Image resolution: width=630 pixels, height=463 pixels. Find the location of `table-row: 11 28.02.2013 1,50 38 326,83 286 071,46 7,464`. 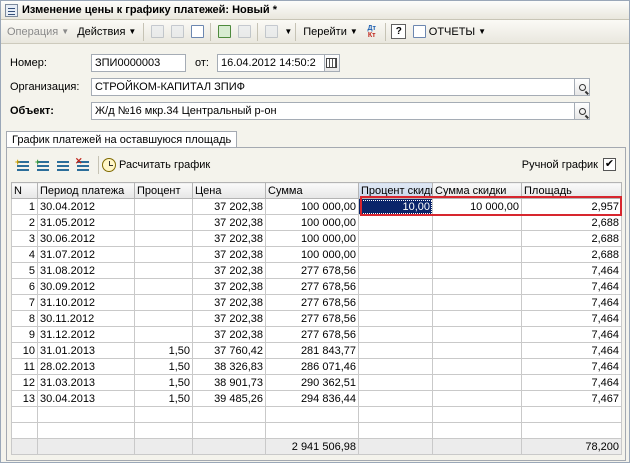

table-row: 11 28.02.2013 1,50 38 326,83 286 071,46 7,464 is located at coordinates (316, 366).